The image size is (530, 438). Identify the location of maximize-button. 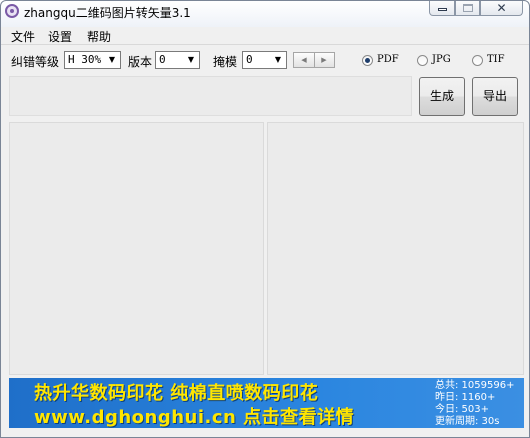
(467, 8).